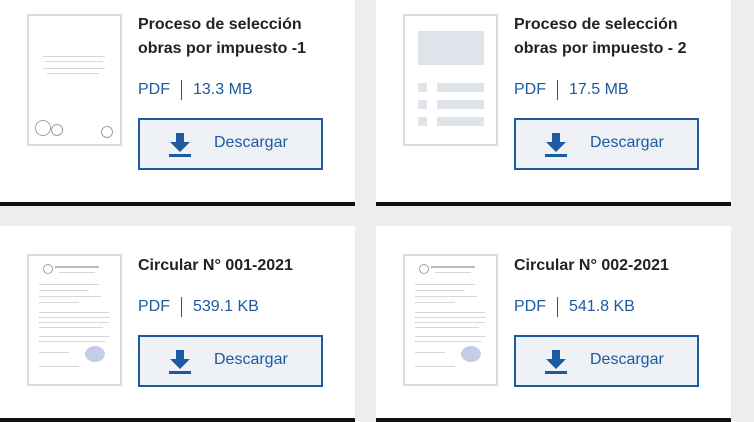  I want to click on file-info: PDF 541.8 KB, so click(574, 307).